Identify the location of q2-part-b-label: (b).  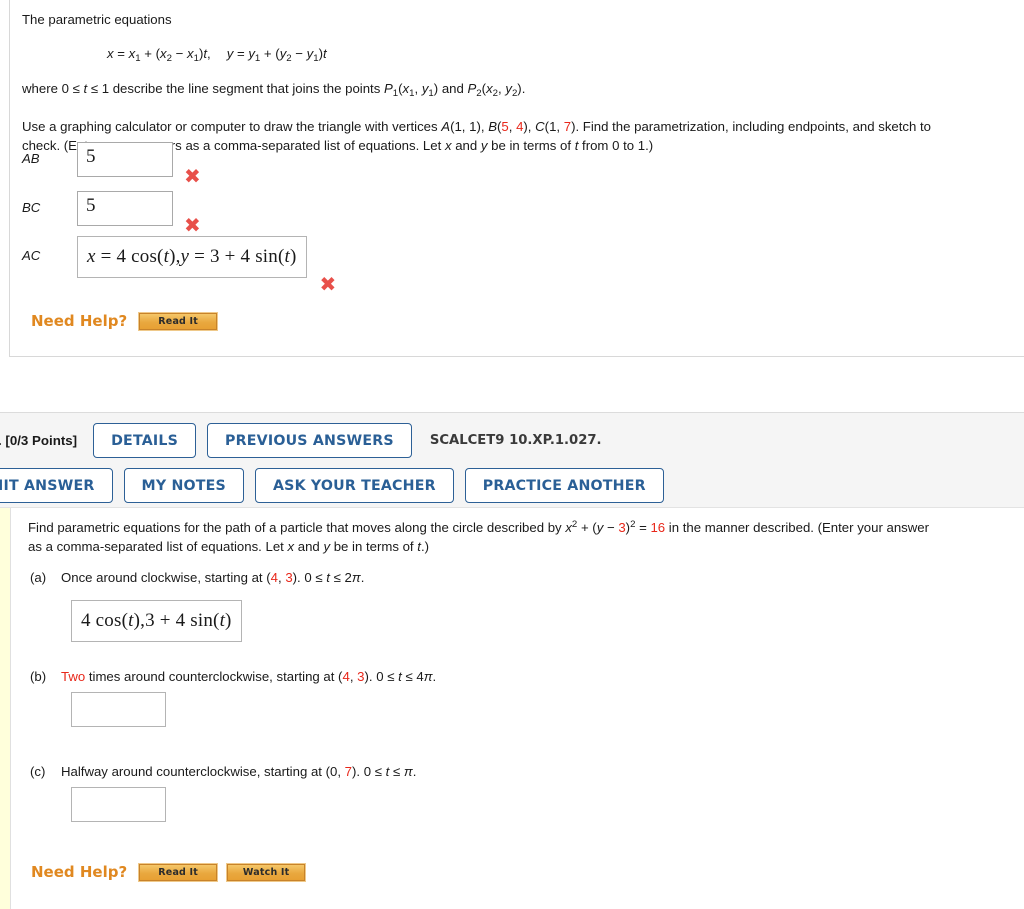
(38, 676).